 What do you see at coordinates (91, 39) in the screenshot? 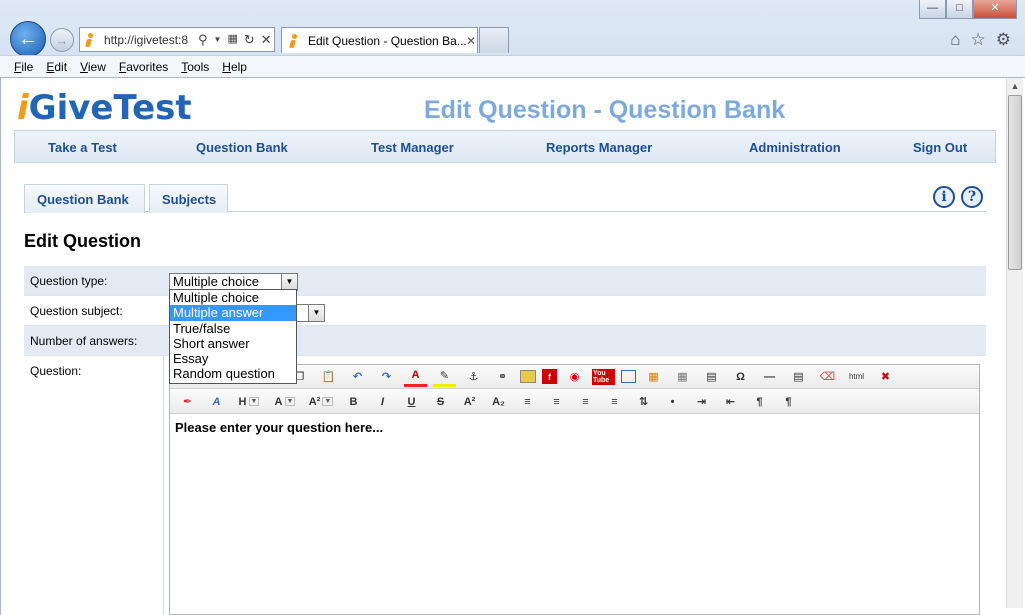
I see `site-favicon-icon` at bounding box center [91, 39].